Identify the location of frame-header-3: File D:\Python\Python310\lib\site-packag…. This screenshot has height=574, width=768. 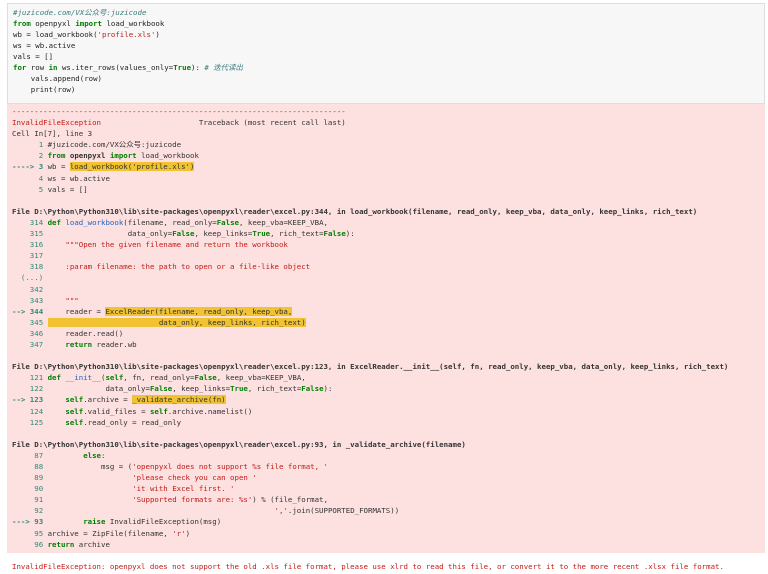
(239, 444).